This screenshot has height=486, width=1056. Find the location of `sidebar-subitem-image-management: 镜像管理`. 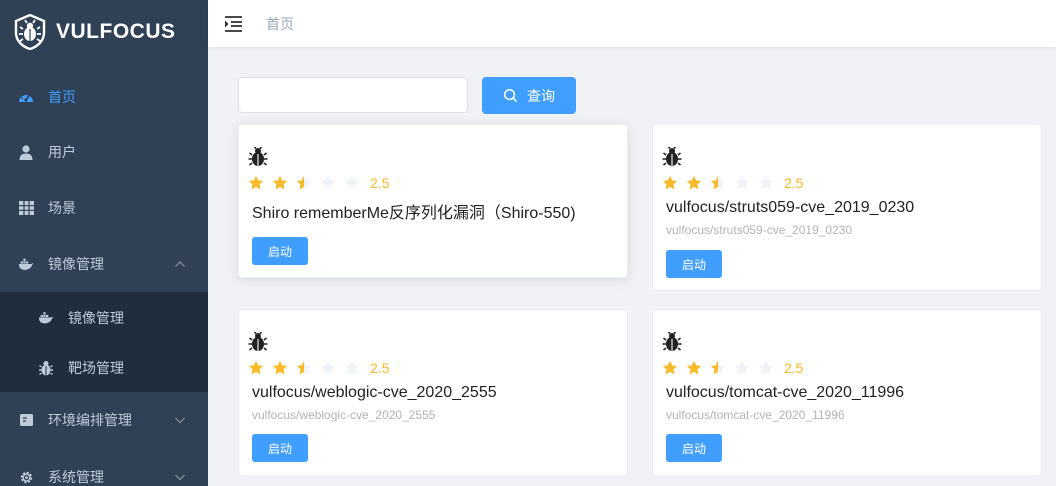

sidebar-subitem-image-management: 镜像管理 is located at coordinates (104, 318).